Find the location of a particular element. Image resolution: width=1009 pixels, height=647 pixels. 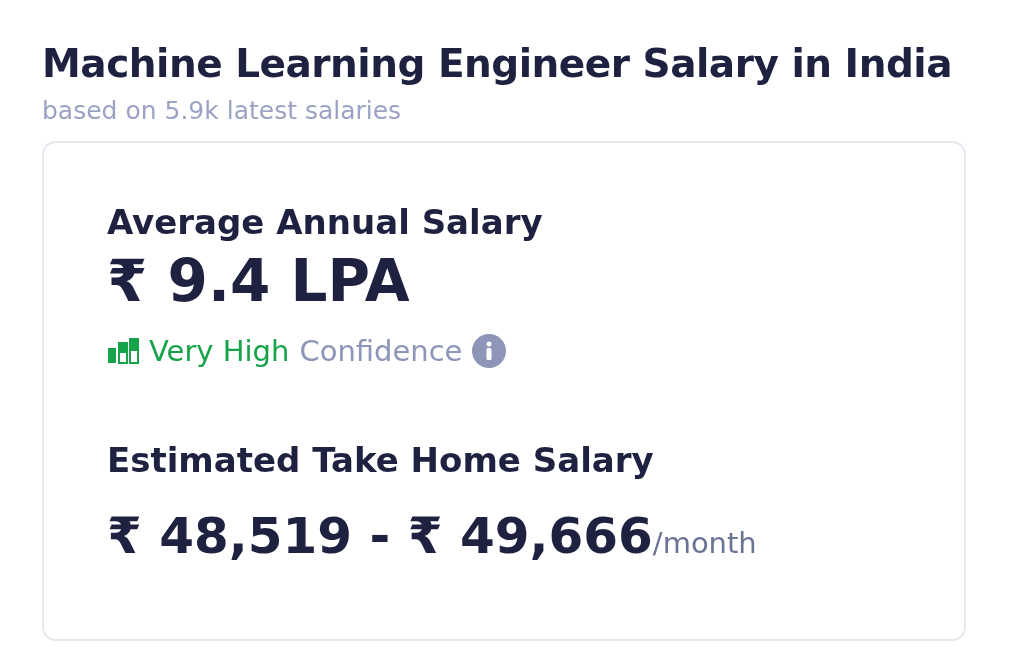

average-salary-value: ₹ 9.4 LPA is located at coordinates (259, 281).